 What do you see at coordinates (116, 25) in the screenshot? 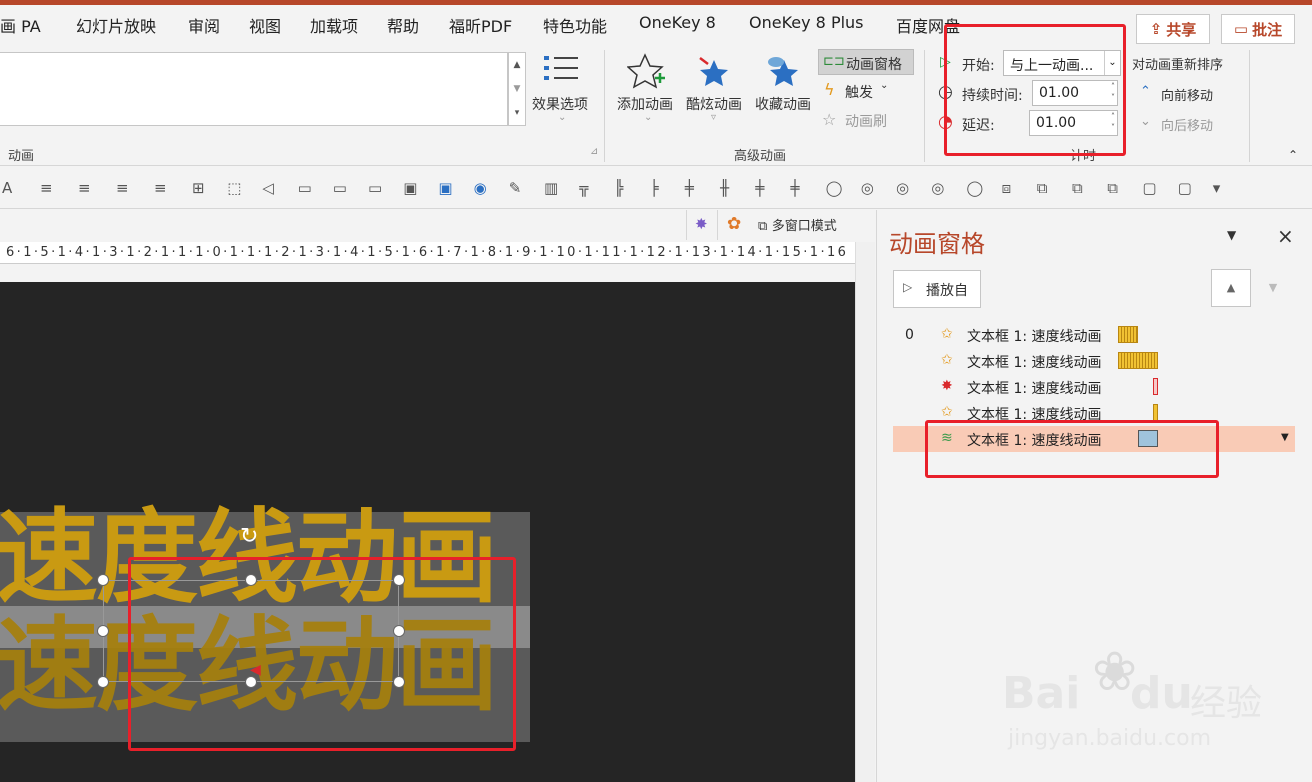
I see `tab-slideshow: 幻灯片放映` at bounding box center [116, 25].